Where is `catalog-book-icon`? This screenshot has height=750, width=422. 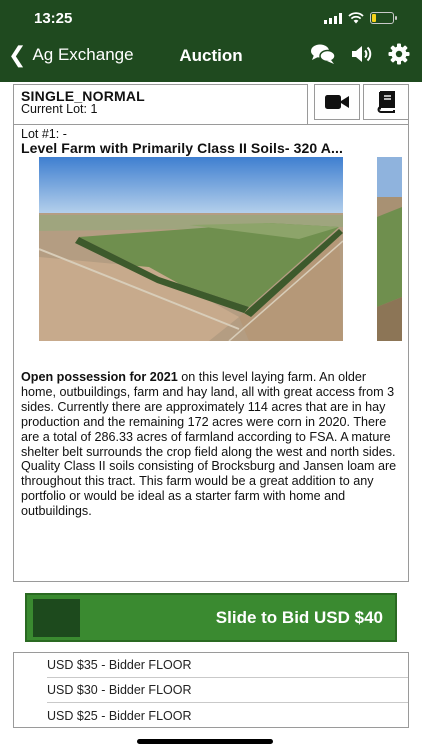 catalog-book-icon is located at coordinates (386, 102).